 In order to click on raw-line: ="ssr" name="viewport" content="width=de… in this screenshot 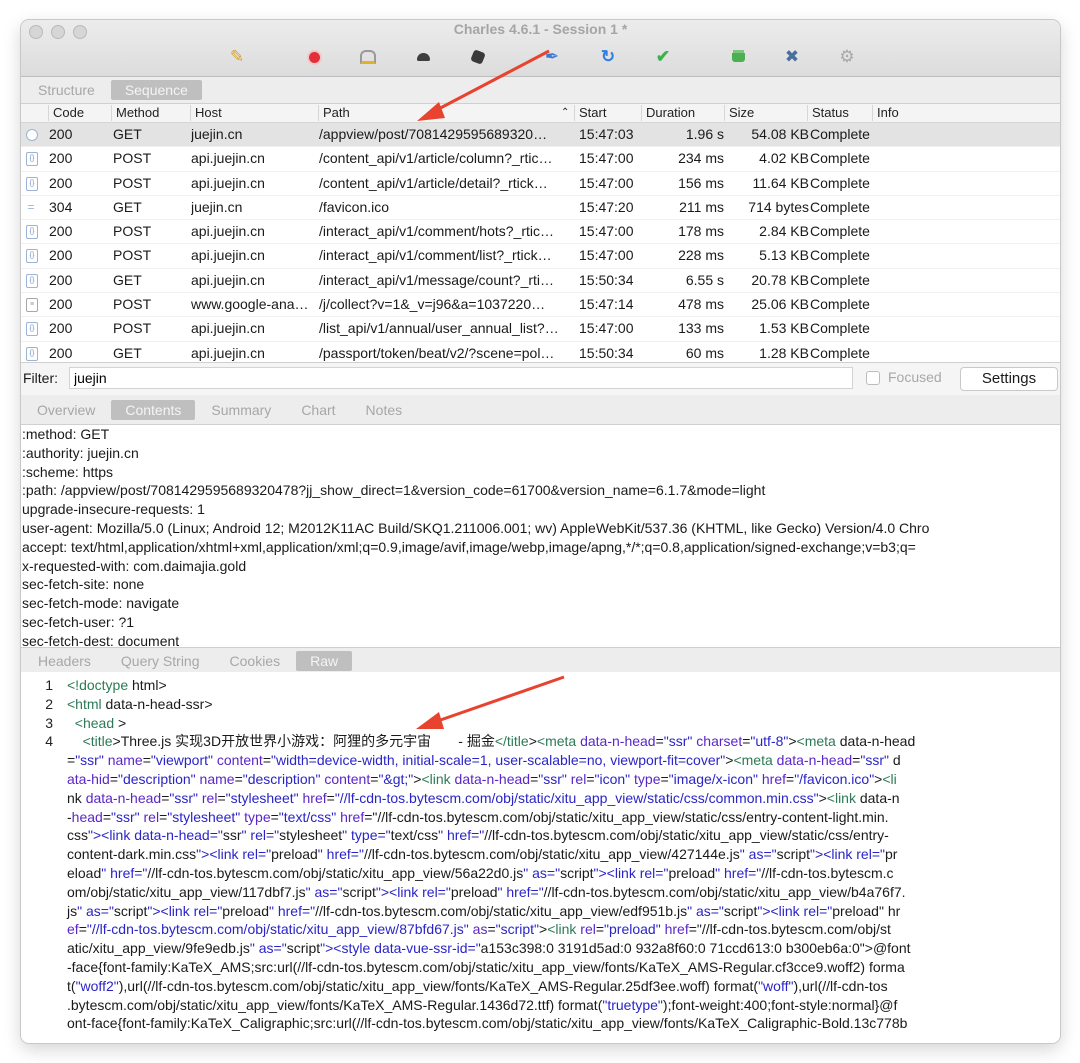, I will do `click(540, 760)`.